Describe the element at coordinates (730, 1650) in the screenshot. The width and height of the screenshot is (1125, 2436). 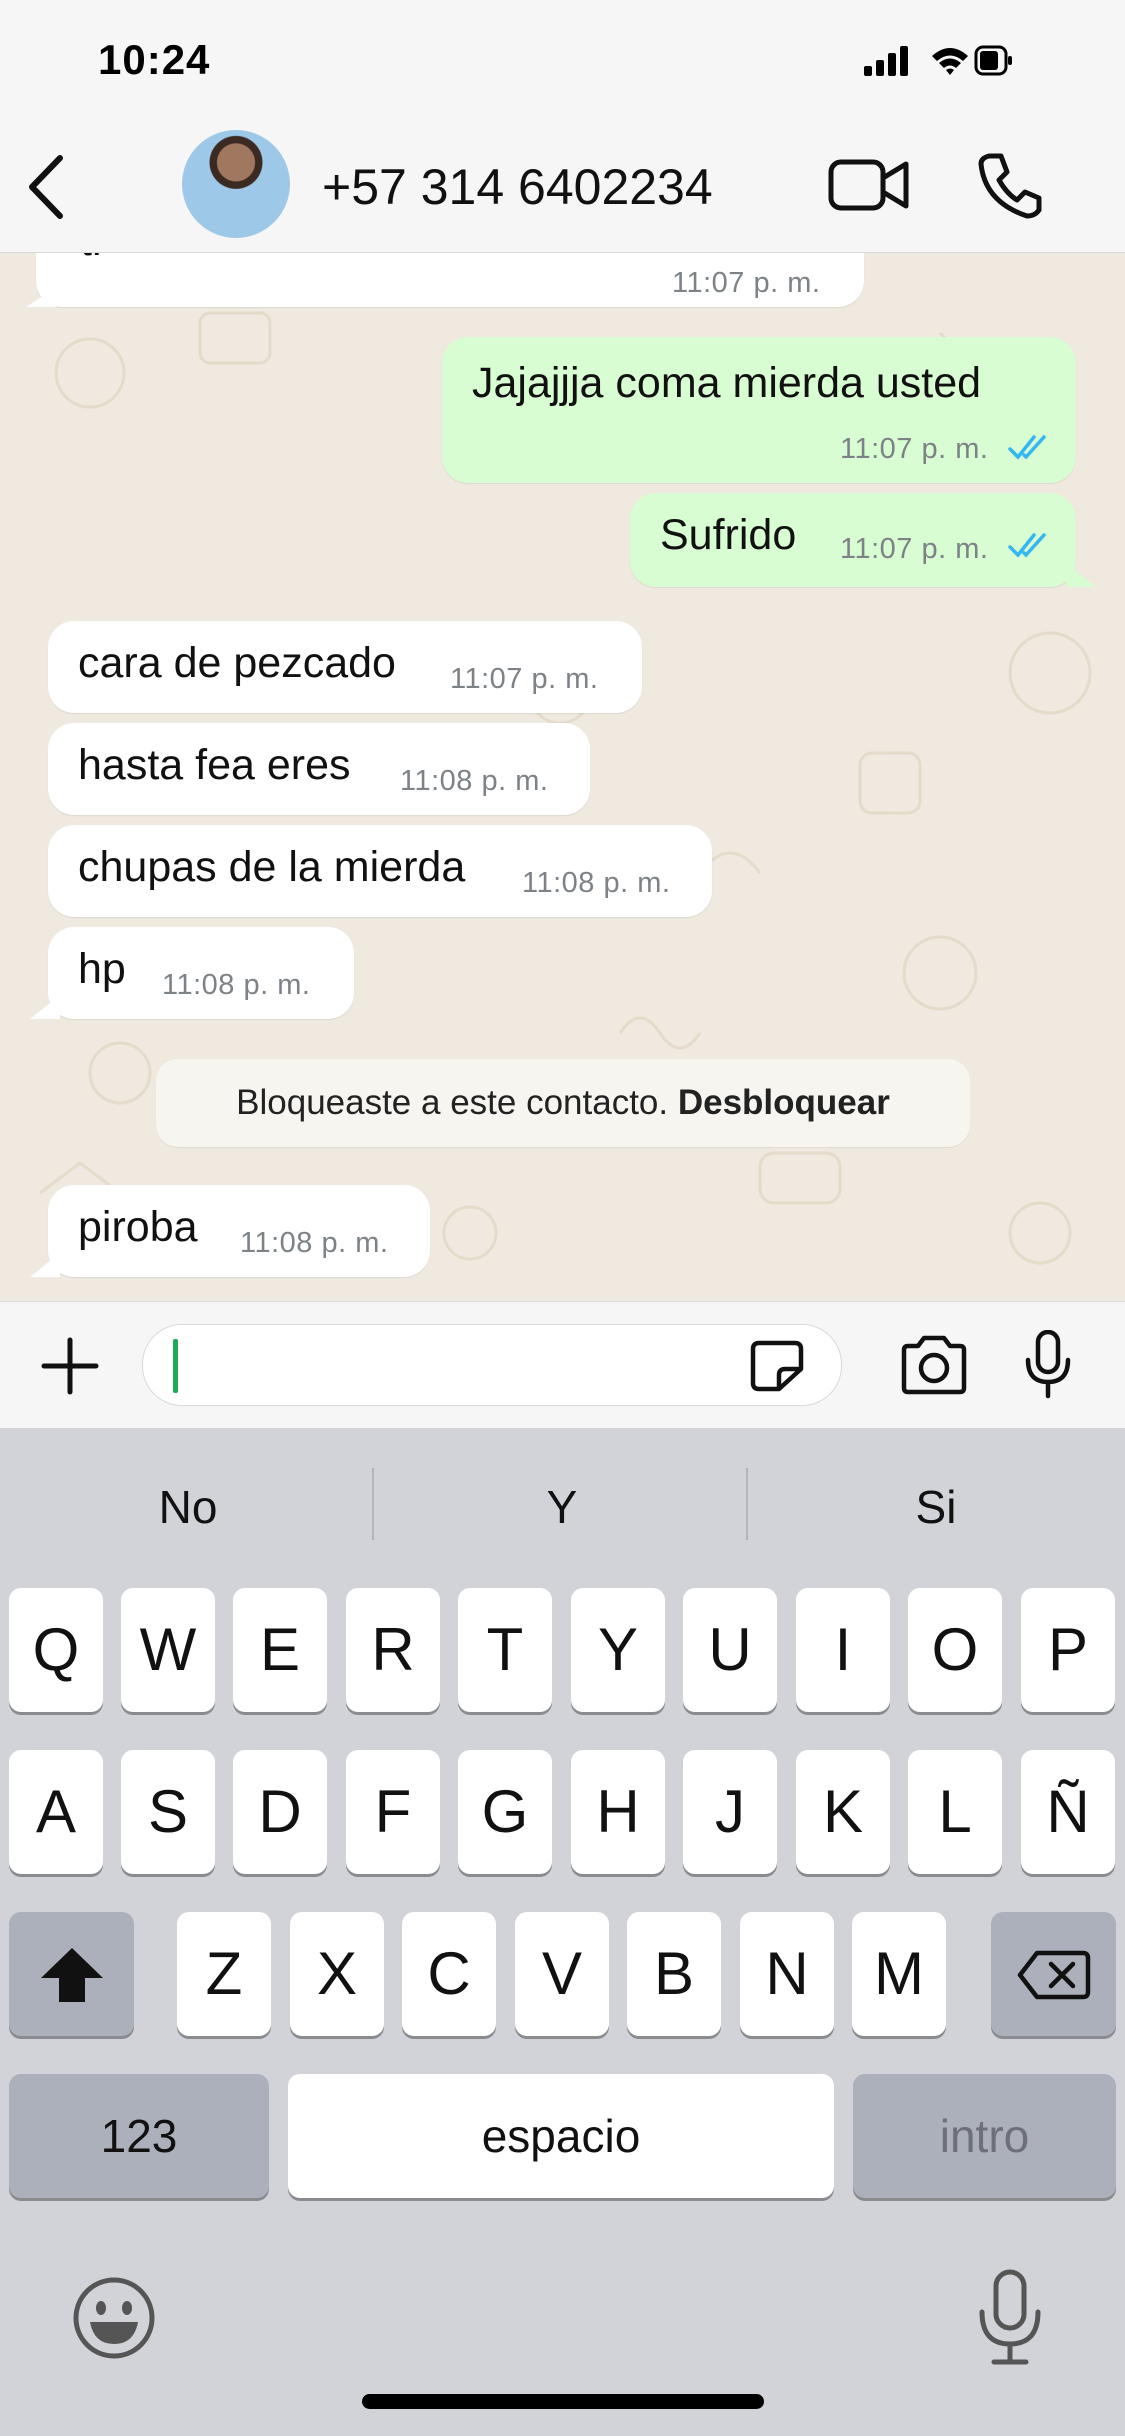
I see `key-u: U` at that location.